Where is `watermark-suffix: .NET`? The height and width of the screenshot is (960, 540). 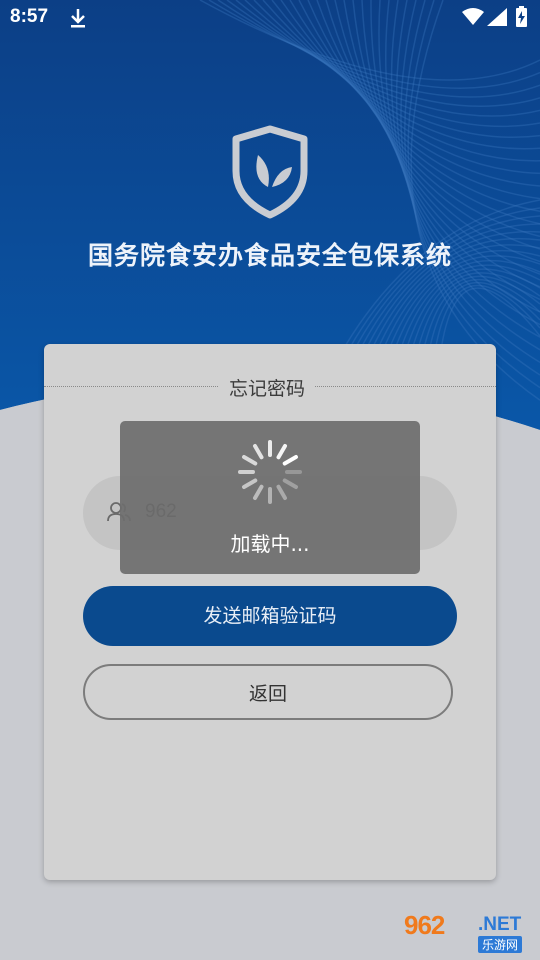 watermark-suffix: .NET is located at coordinates (499, 925).